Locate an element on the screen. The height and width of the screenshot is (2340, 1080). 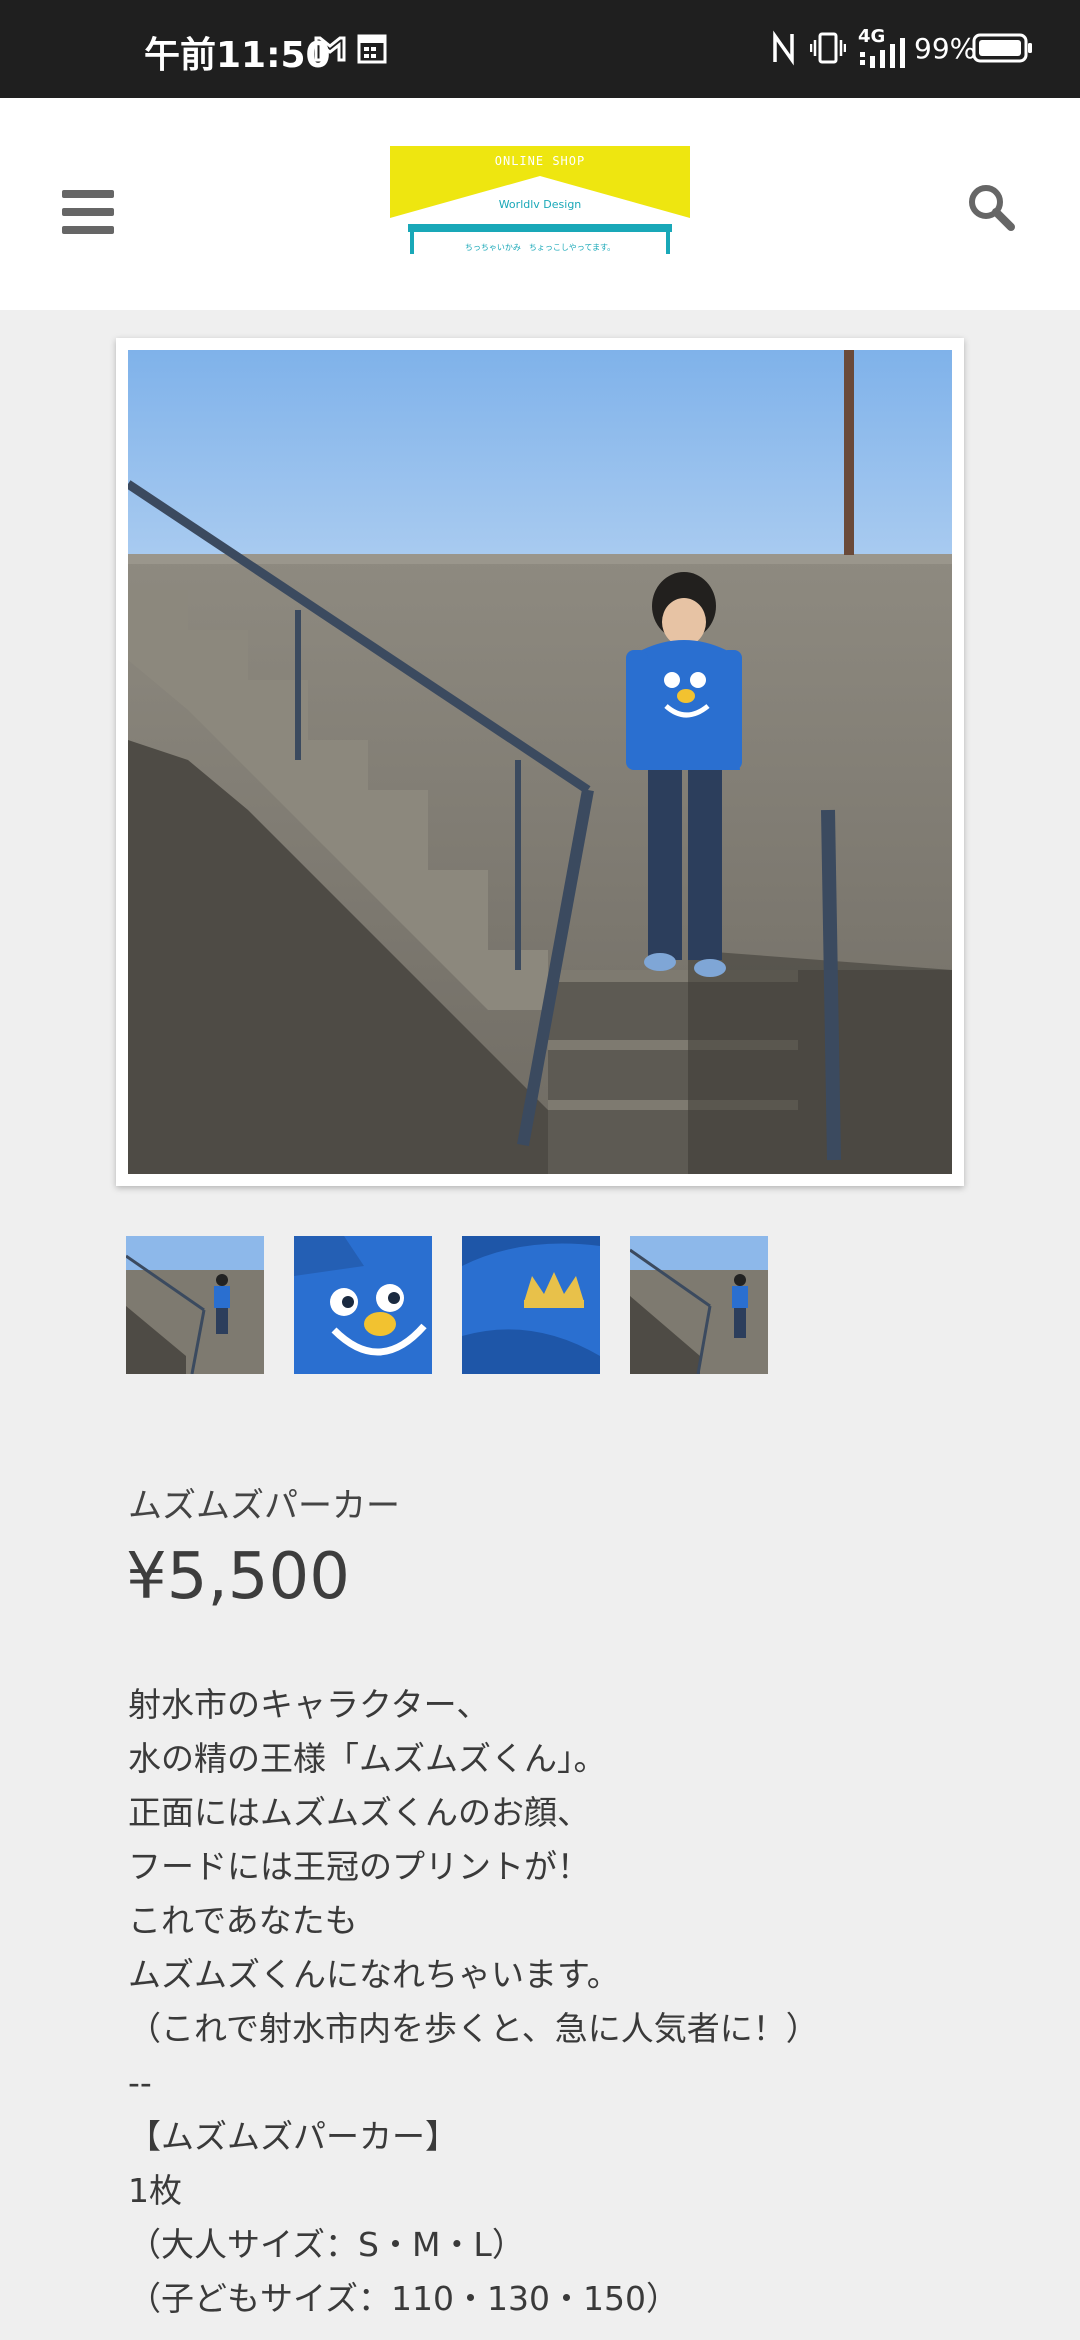
description-line: フードには王冠のプリントが！ is located at coordinates (359, 1866).